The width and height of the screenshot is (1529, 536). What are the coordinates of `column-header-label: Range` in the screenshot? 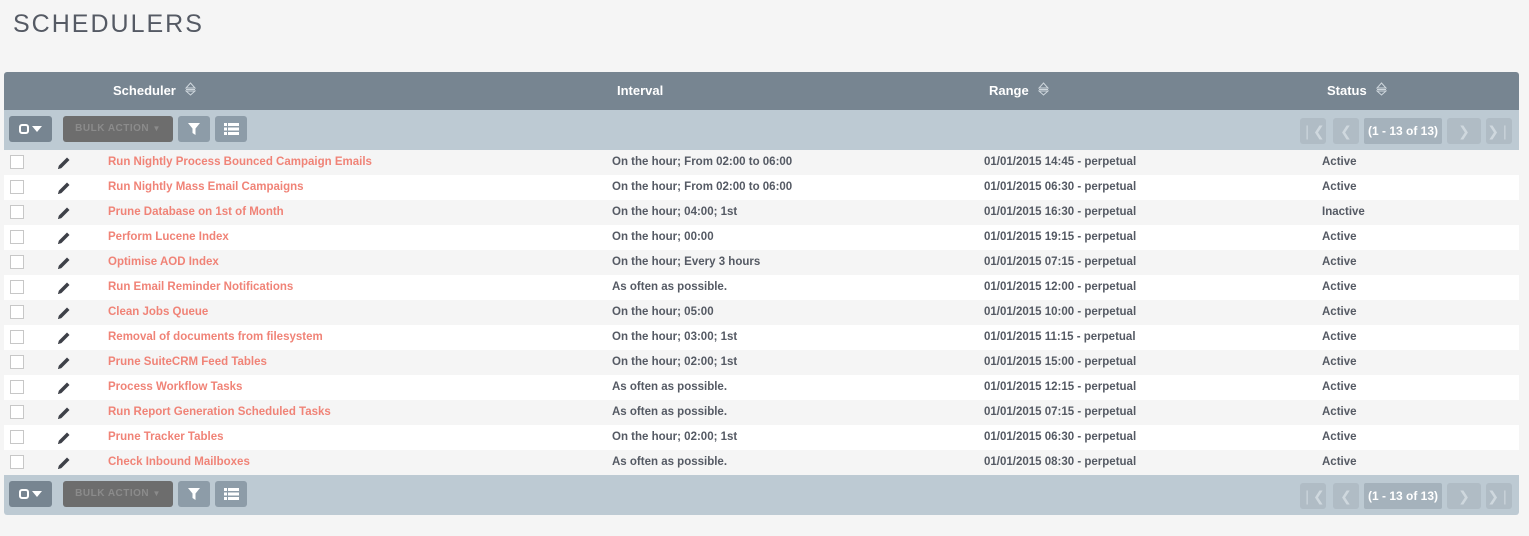 It's located at (1009, 90).